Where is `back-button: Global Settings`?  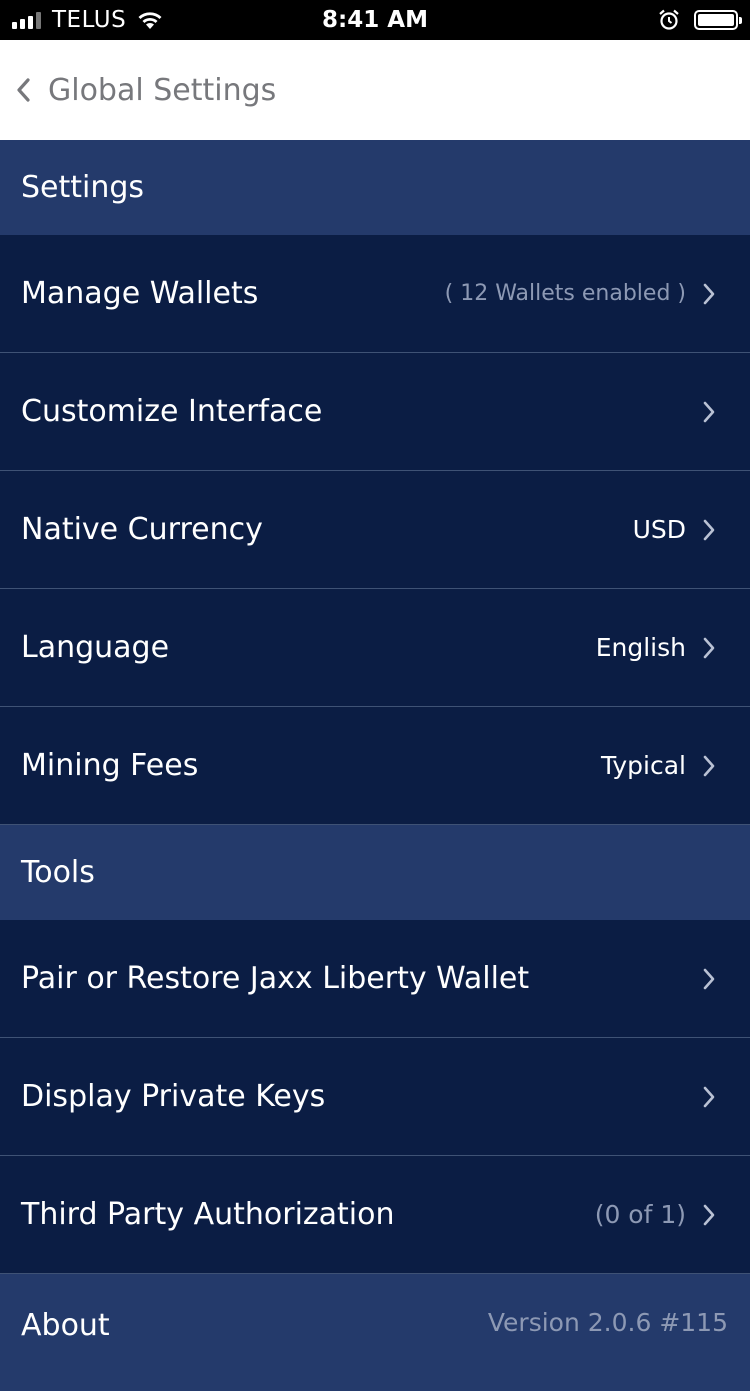
back-button: Global Settings is located at coordinates (138, 90).